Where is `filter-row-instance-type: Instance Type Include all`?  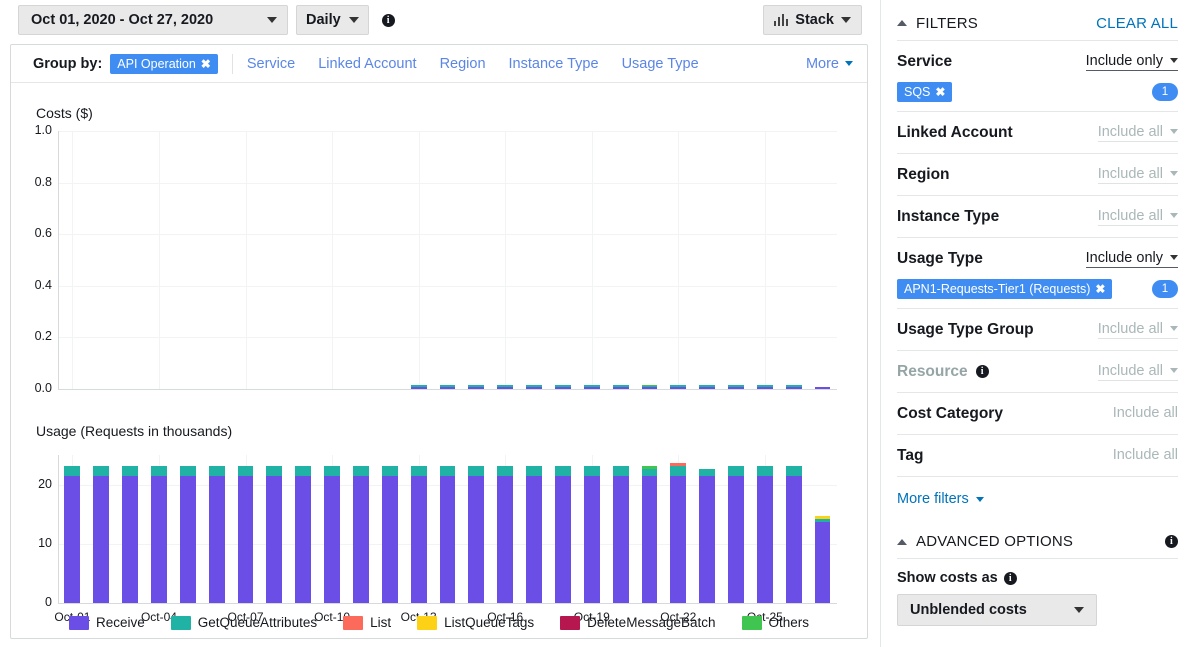
filter-row-instance-type: Instance Type Include all is located at coordinates (1037, 216).